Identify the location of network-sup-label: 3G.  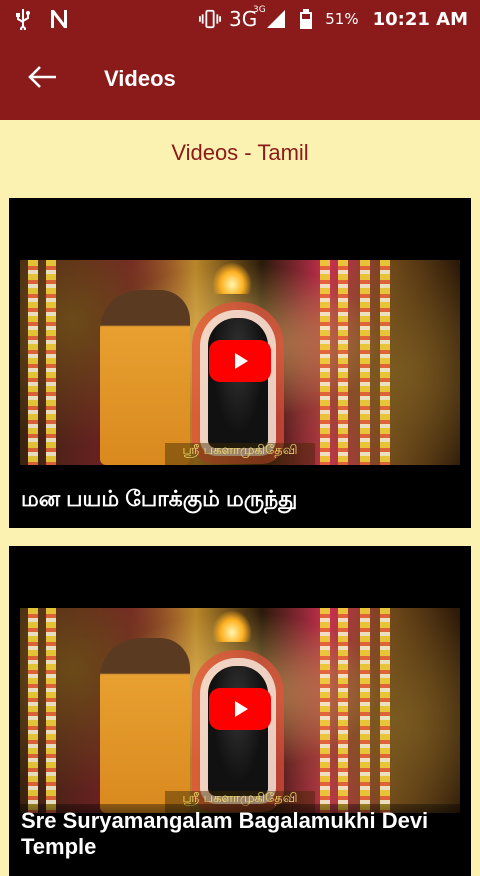
(259, 10).